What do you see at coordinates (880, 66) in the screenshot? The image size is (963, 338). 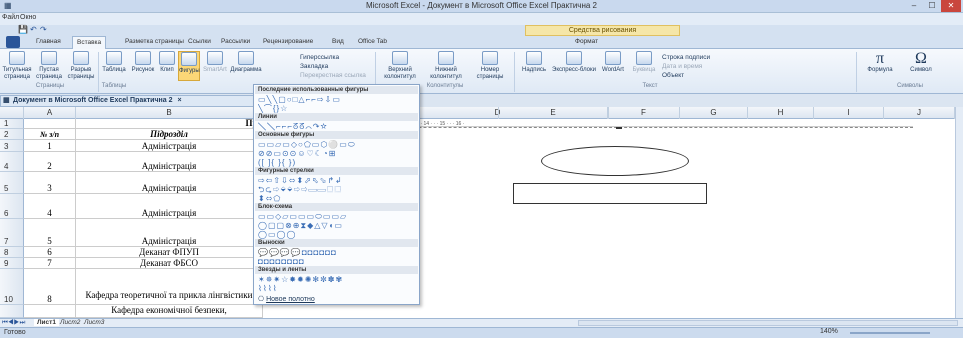 I see `equation-button: π Формула` at bounding box center [880, 66].